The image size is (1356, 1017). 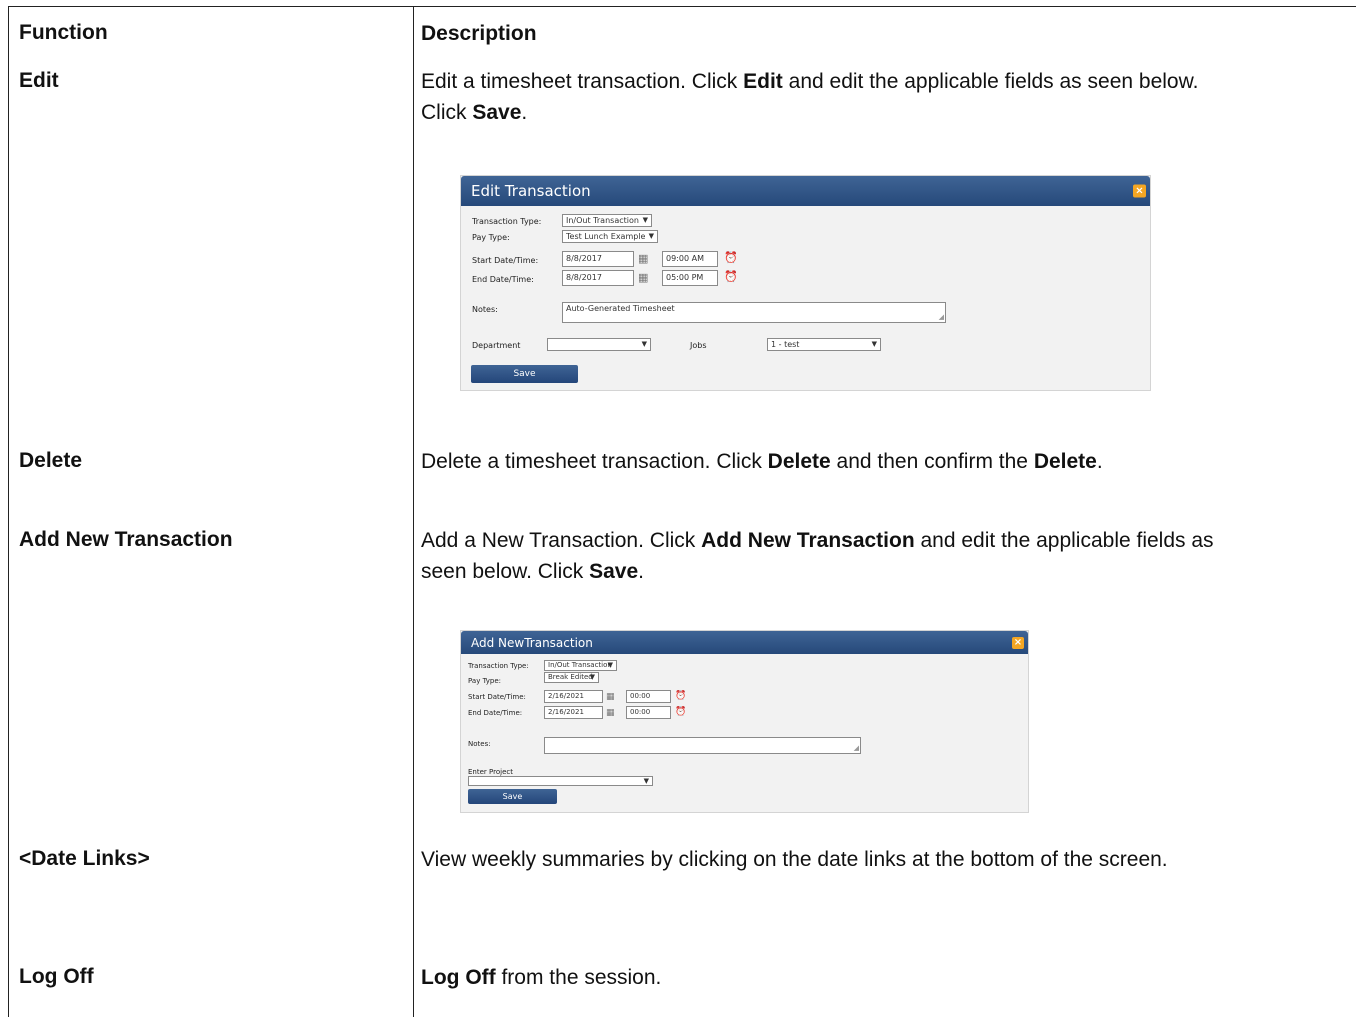 What do you see at coordinates (496, 345) in the screenshot?
I see `department-label: Department` at bounding box center [496, 345].